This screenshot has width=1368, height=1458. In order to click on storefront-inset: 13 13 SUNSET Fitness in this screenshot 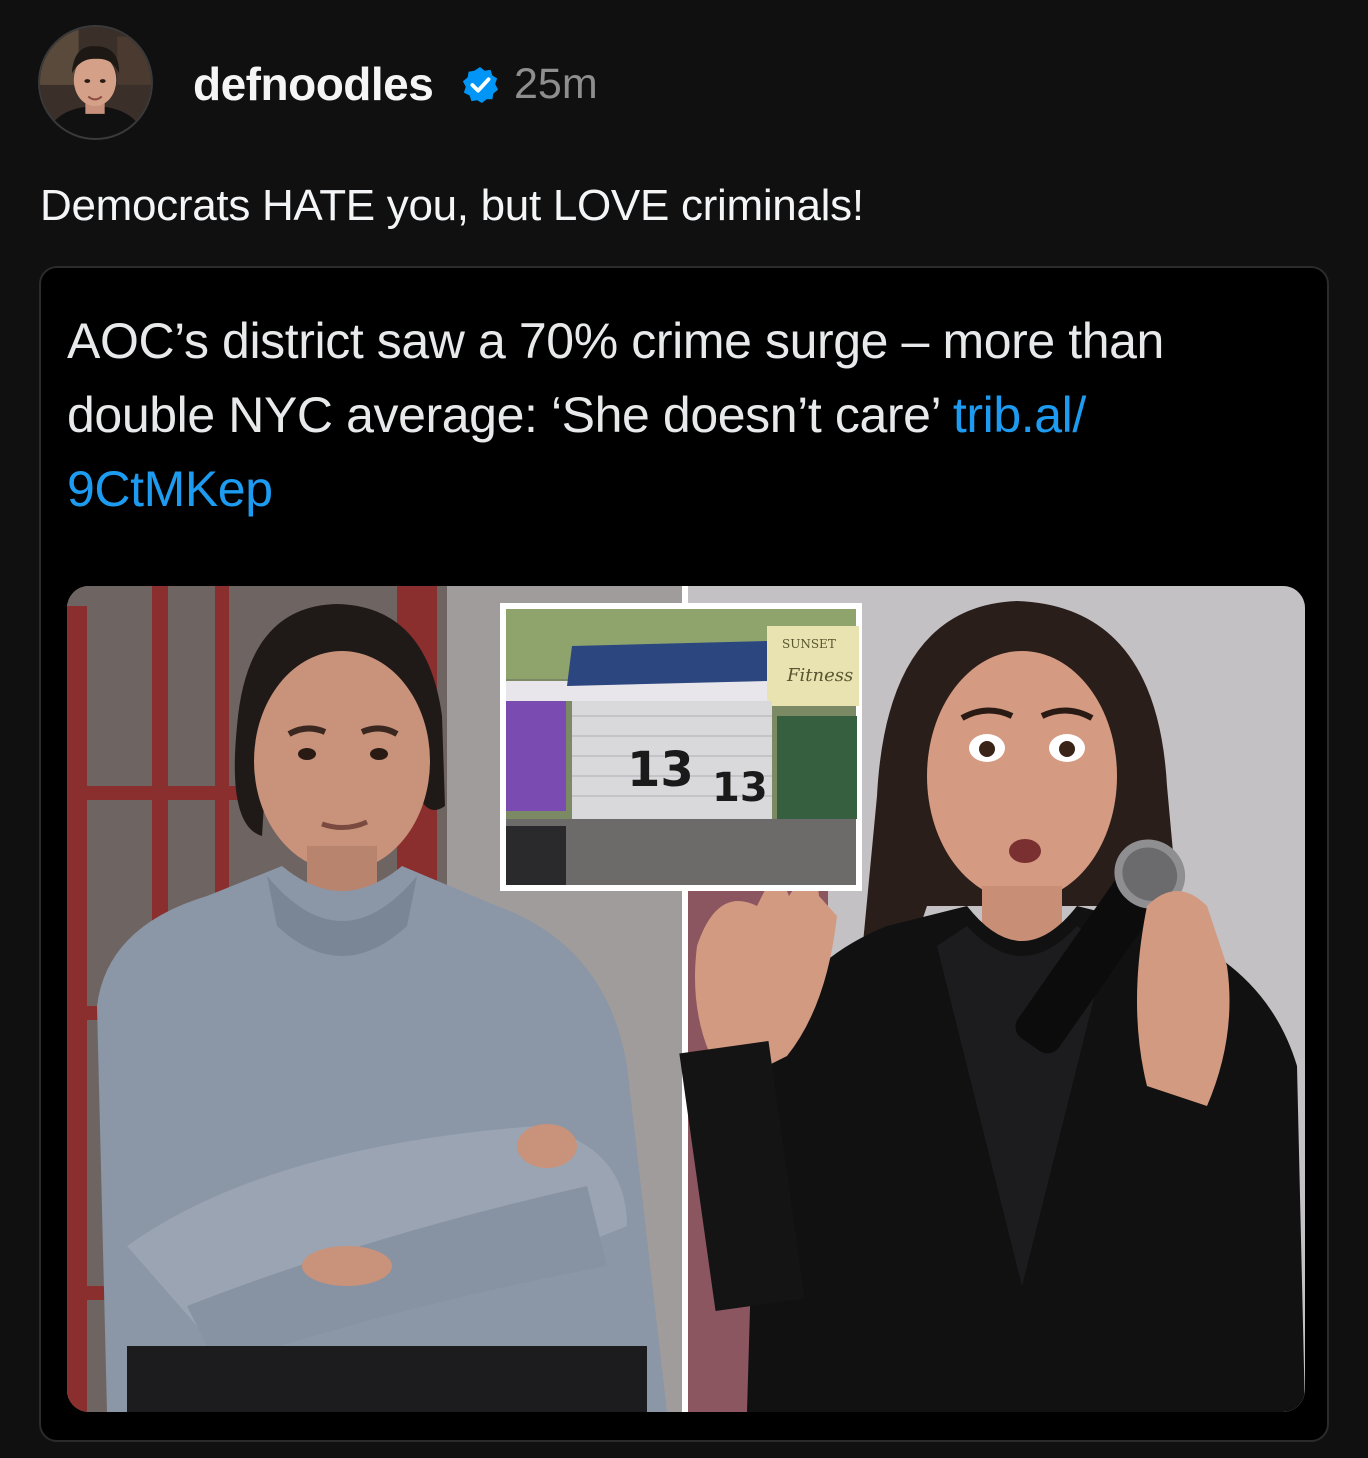, I will do `click(681, 747)`.